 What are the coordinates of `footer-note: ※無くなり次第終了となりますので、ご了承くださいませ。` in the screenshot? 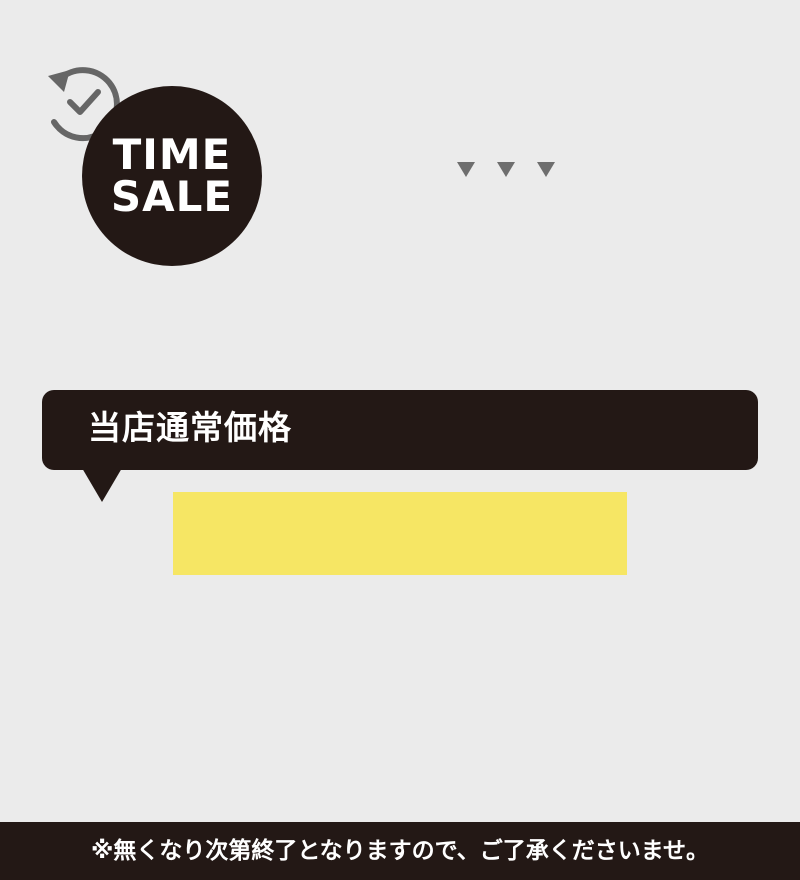 It's located at (400, 851).